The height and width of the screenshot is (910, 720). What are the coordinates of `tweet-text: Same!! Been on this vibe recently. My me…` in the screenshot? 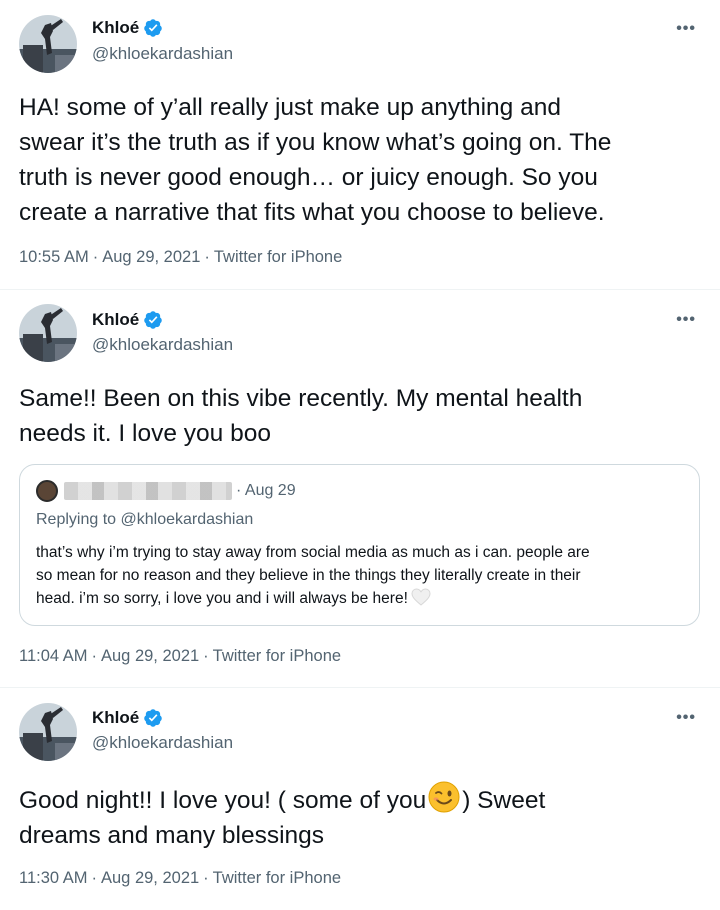 It's located at (364, 416).